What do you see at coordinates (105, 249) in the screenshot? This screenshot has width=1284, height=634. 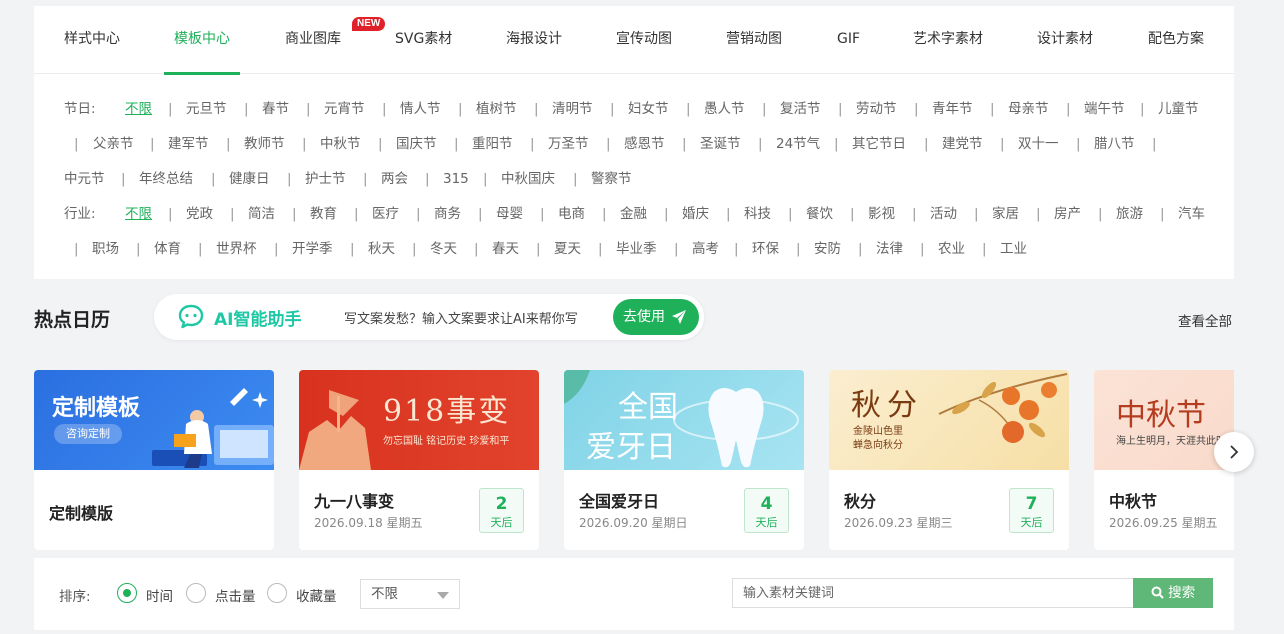 I see `filter-item: 职场` at bounding box center [105, 249].